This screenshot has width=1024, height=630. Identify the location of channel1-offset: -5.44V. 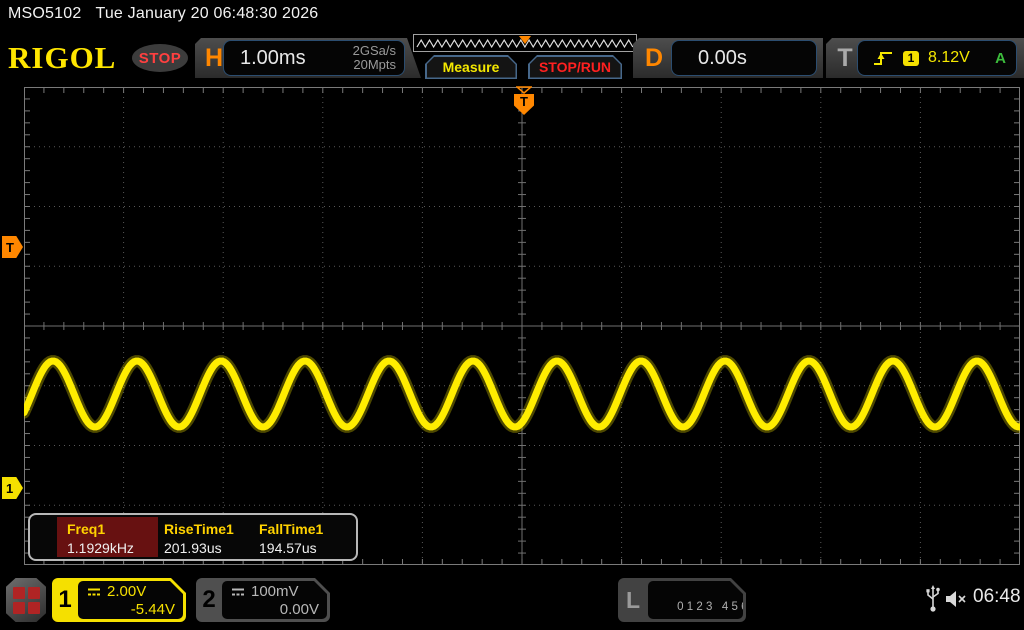
(152, 609).